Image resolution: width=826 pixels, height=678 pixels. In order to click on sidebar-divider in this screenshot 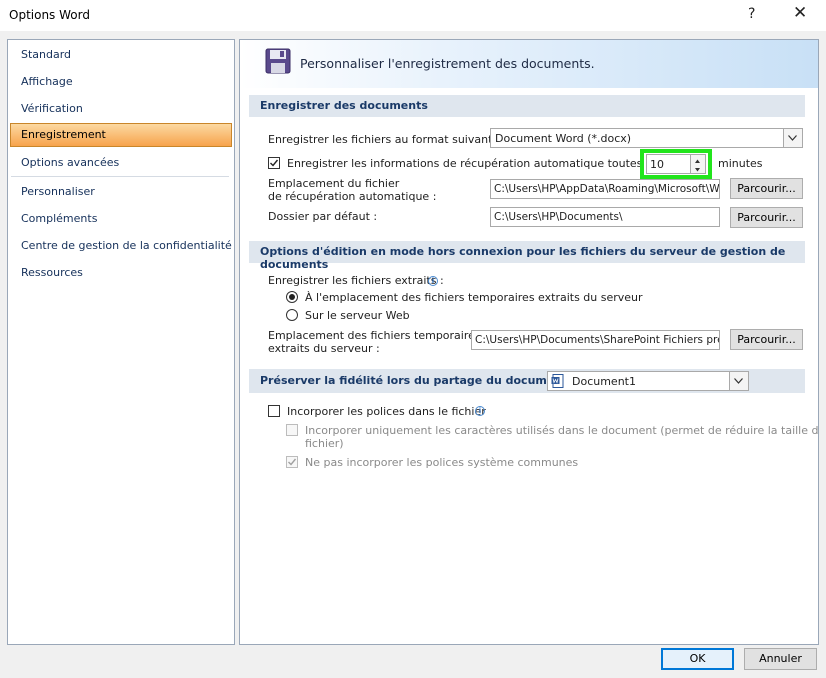, I will do `click(120, 176)`.